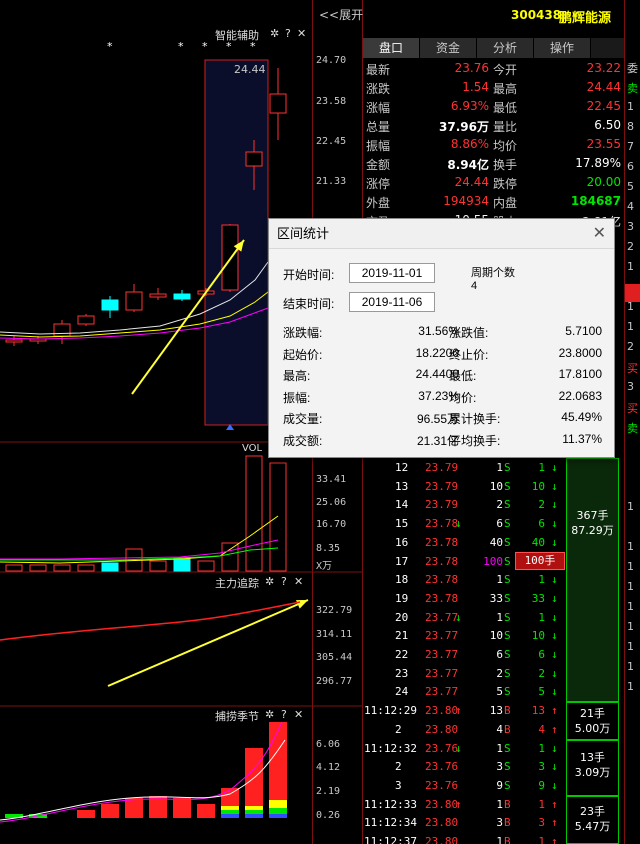  What do you see at coordinates (538, 598) in the screenshot?
I see `tick-count: 33` at bounding box center [538, 598].